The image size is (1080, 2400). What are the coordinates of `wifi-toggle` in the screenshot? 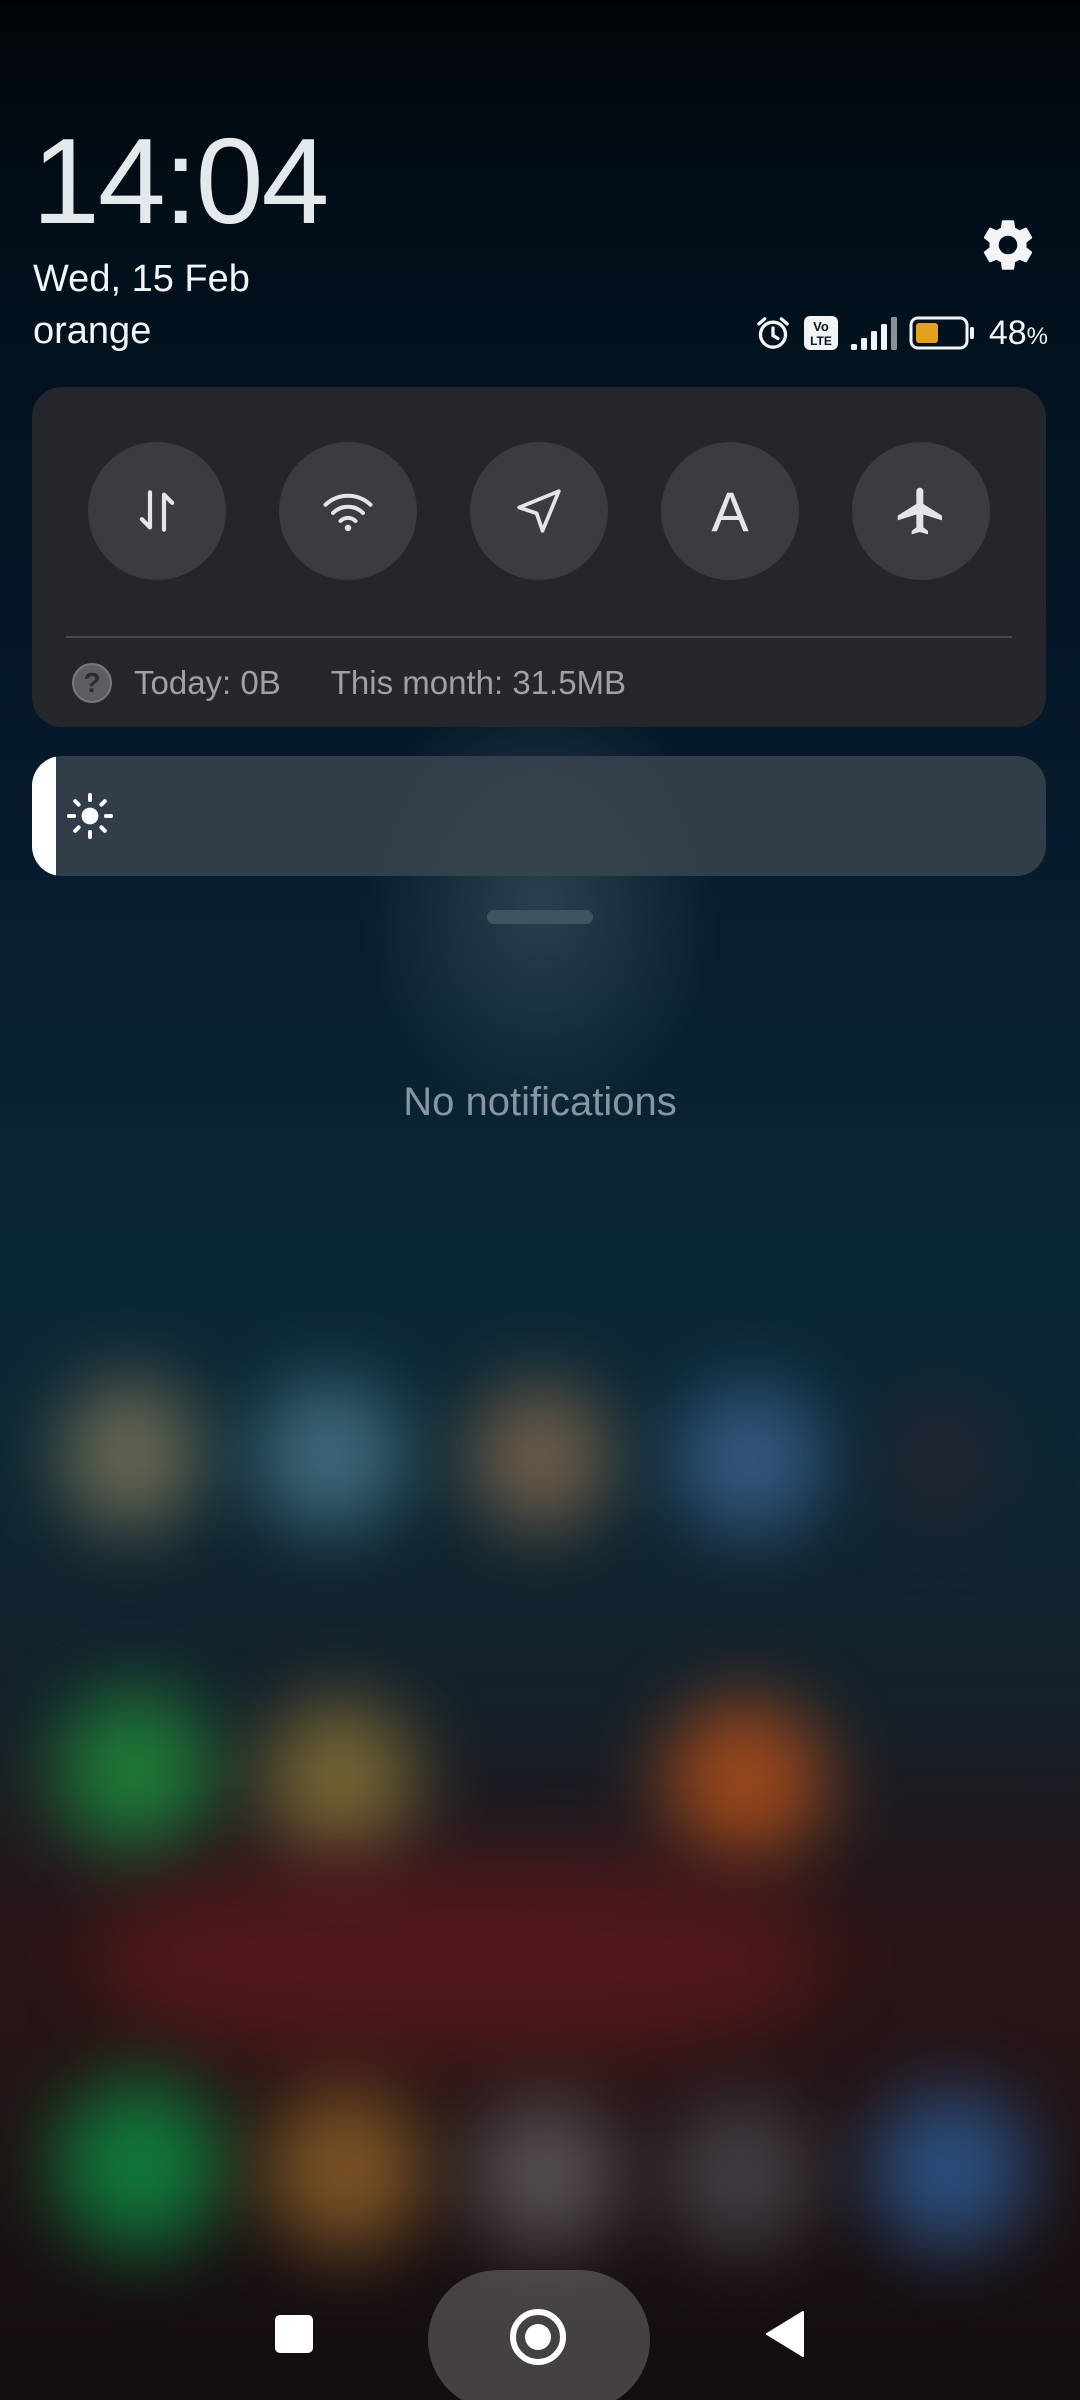 It's located at (348, 511).